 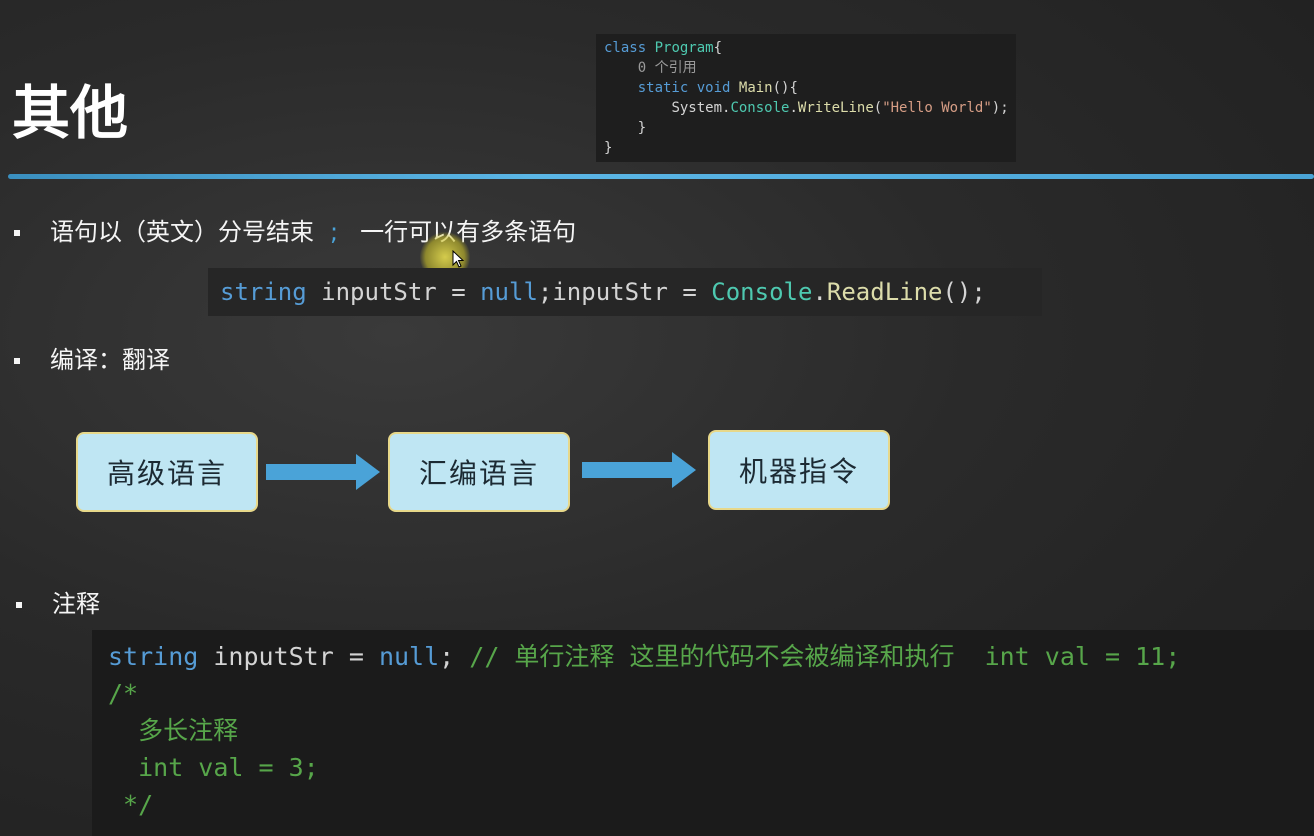 I want to click on code-text: (, so click(x=878, y=108).